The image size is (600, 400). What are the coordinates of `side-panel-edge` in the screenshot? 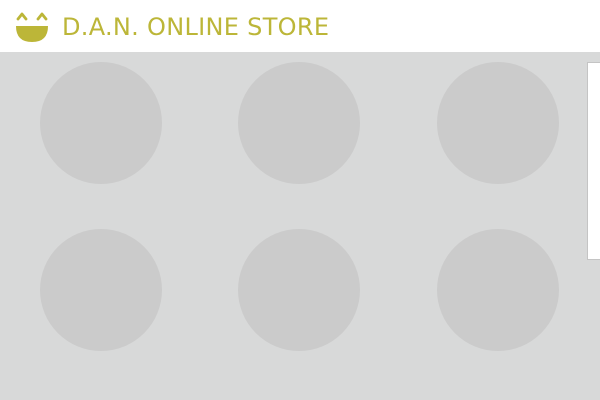 It's located at (593, 161).